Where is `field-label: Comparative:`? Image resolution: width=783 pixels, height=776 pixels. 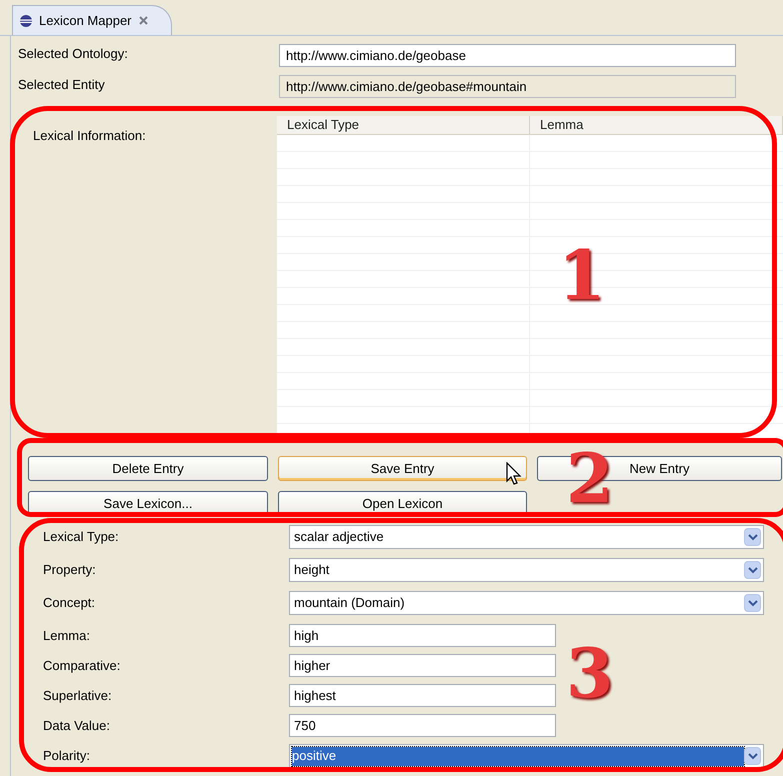 field-label: Comparative: is located at coordinates (82, 666).